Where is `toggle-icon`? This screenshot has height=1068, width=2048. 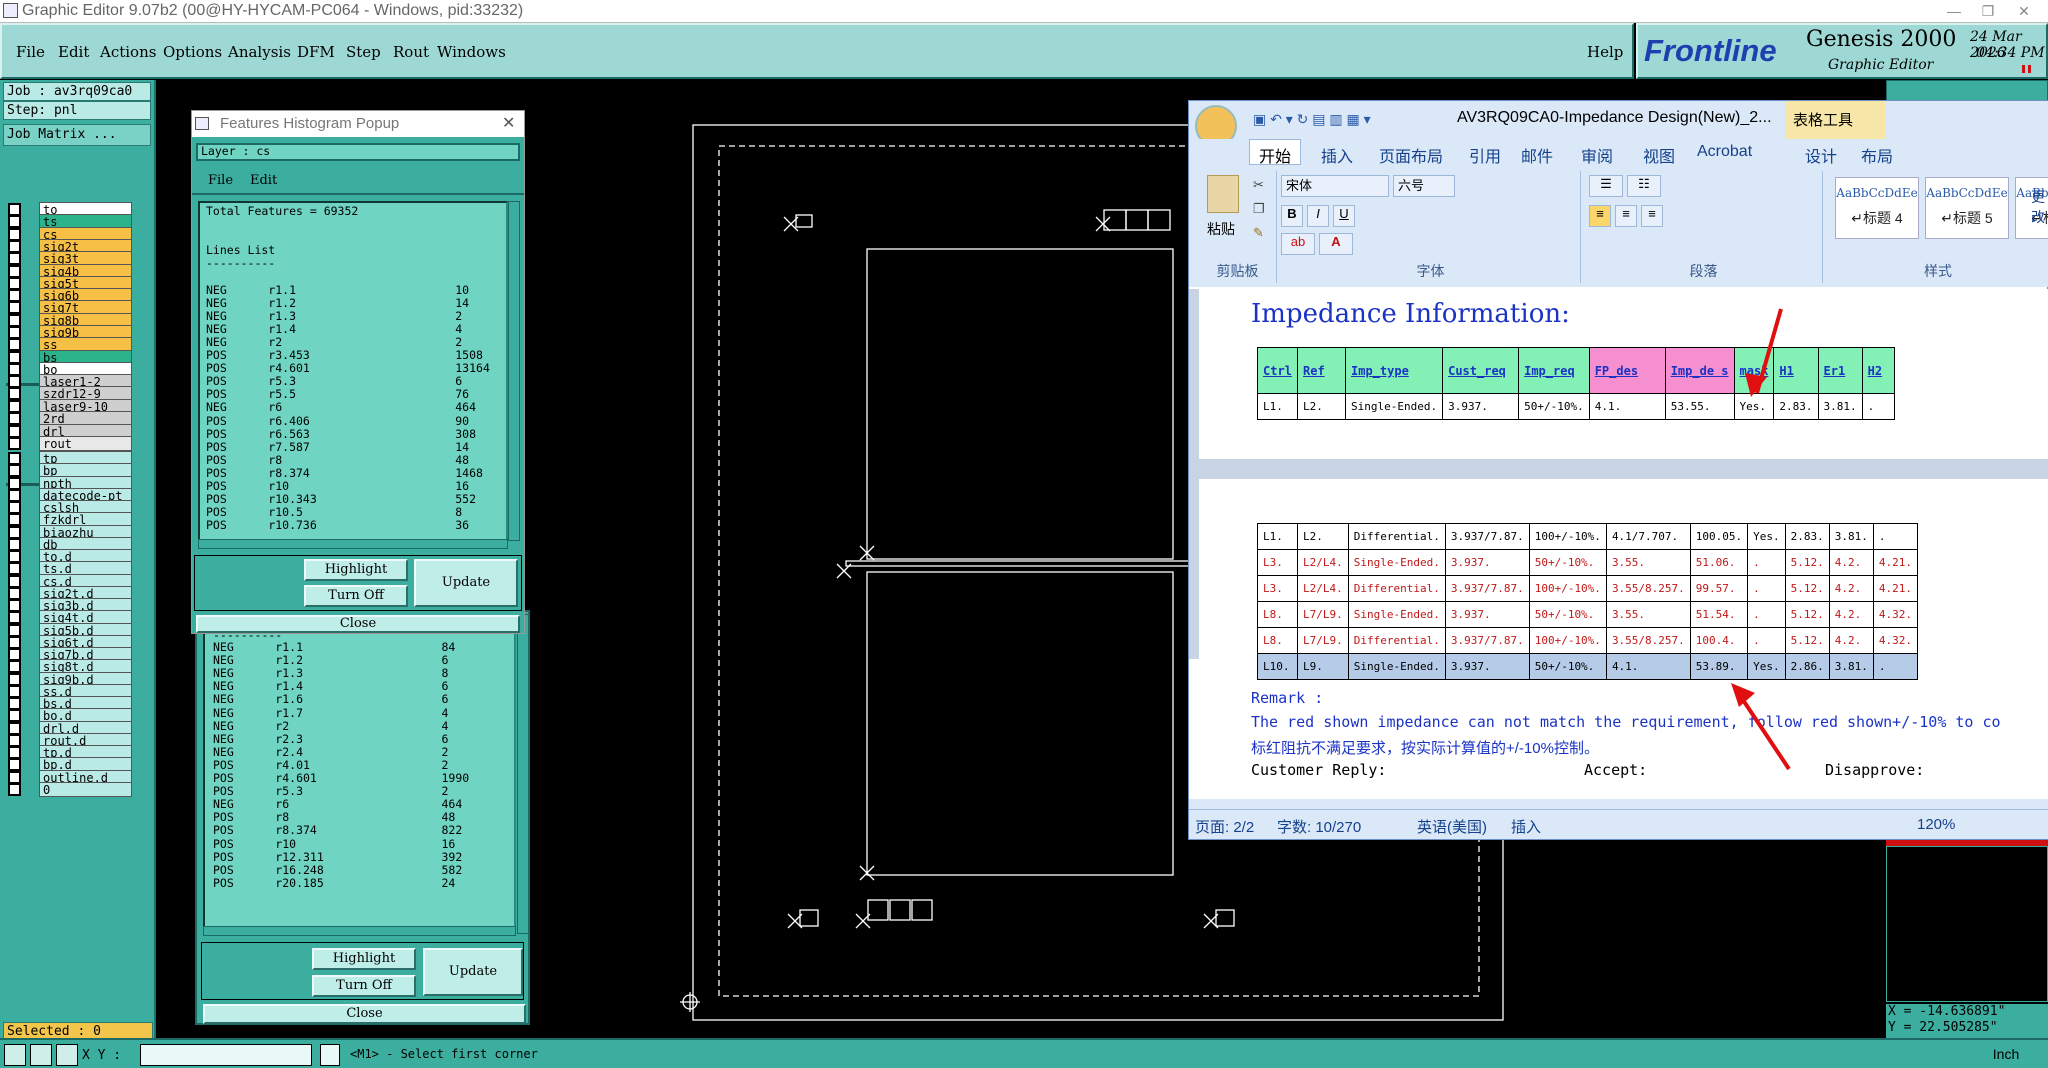
toggle-icon is located at coordinates (330, 1055).